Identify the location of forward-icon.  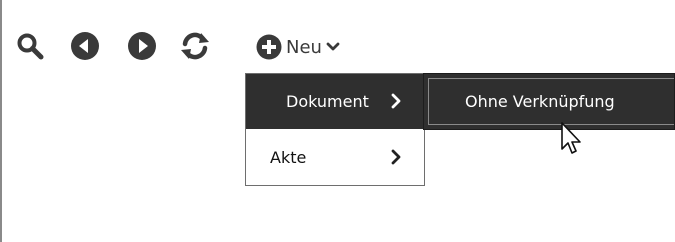
(142, 46).